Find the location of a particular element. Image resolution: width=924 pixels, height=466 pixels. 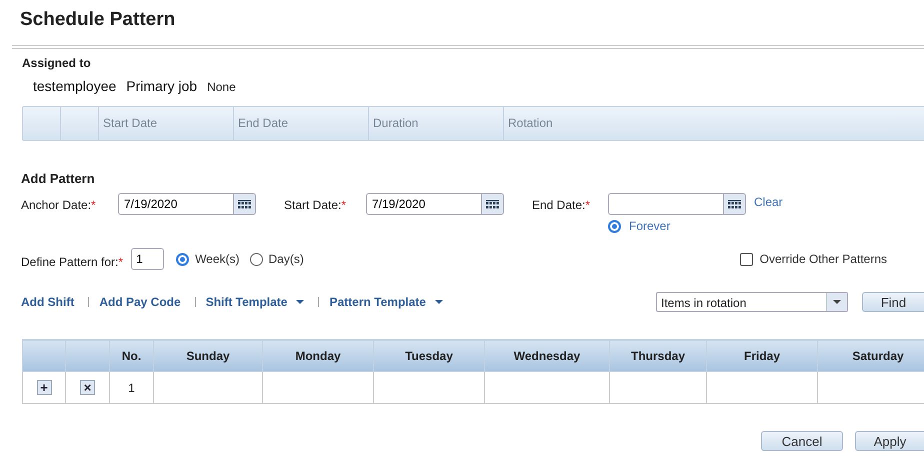

action-button: Cancel is located at coordinates (802, 441).